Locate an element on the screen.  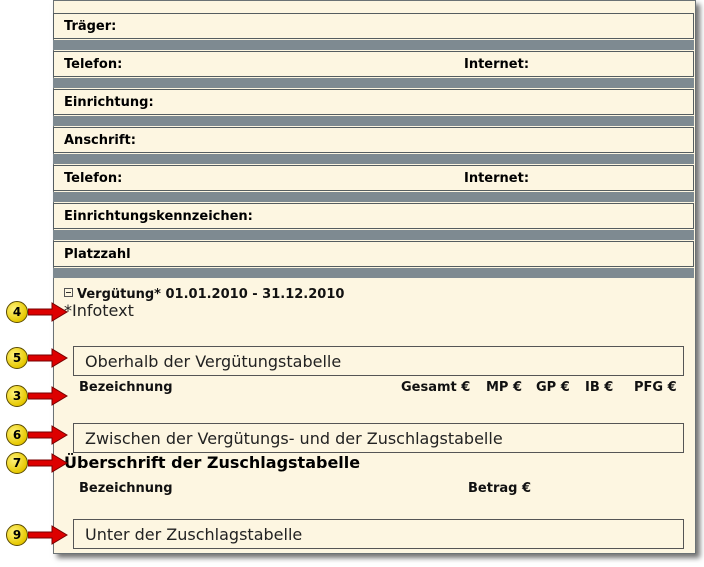
platzzahl-label: Platzzahl is located at coordinates (97, 254).